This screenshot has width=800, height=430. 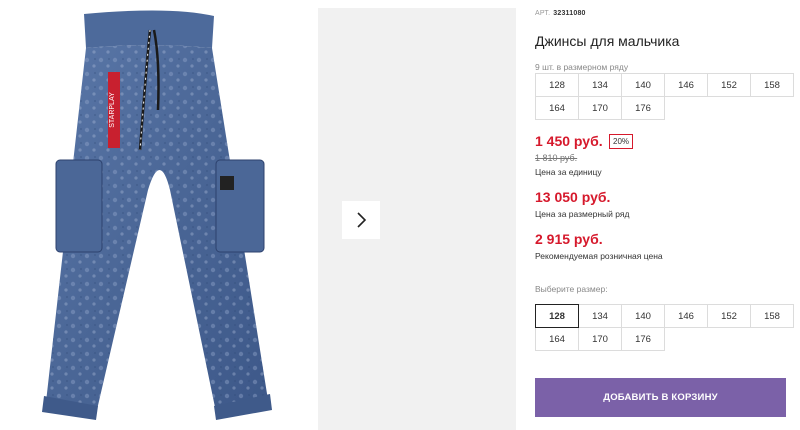 What do you see at coordinates (557, 316) in the screenshot?
I see `size-option-selected: 128` at bounding box center [557, 316].